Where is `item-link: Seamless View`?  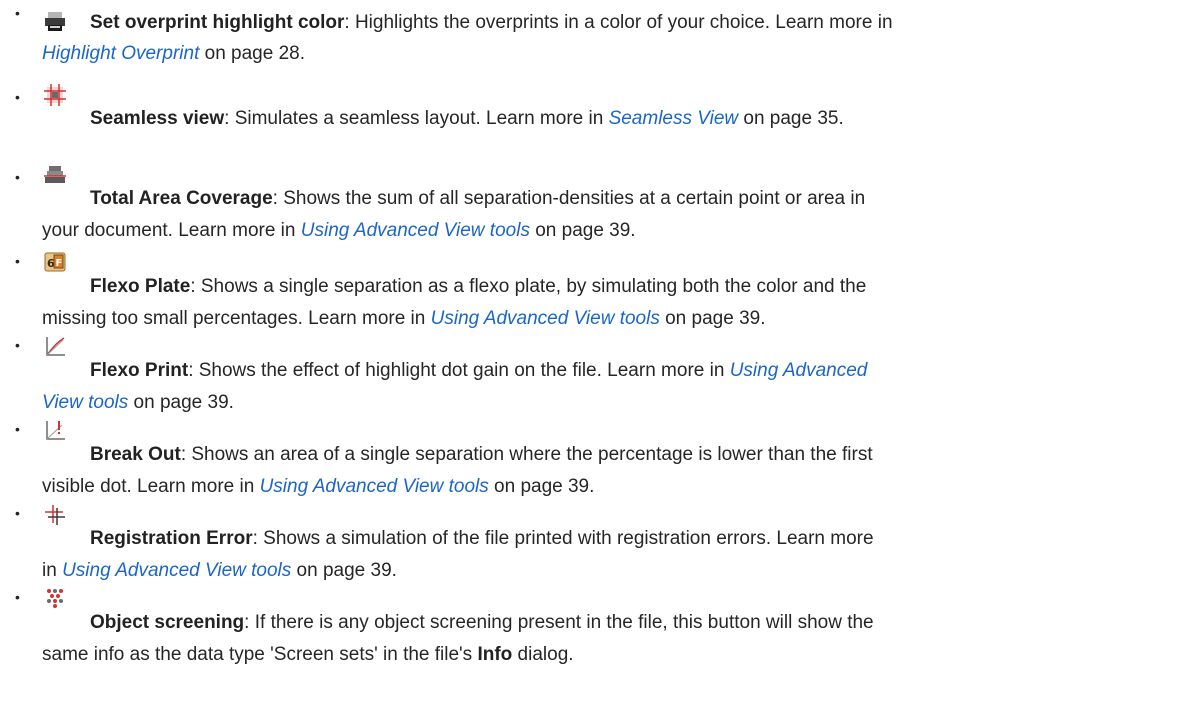 item-link: Seamless View is located at coordinates (674, 118).